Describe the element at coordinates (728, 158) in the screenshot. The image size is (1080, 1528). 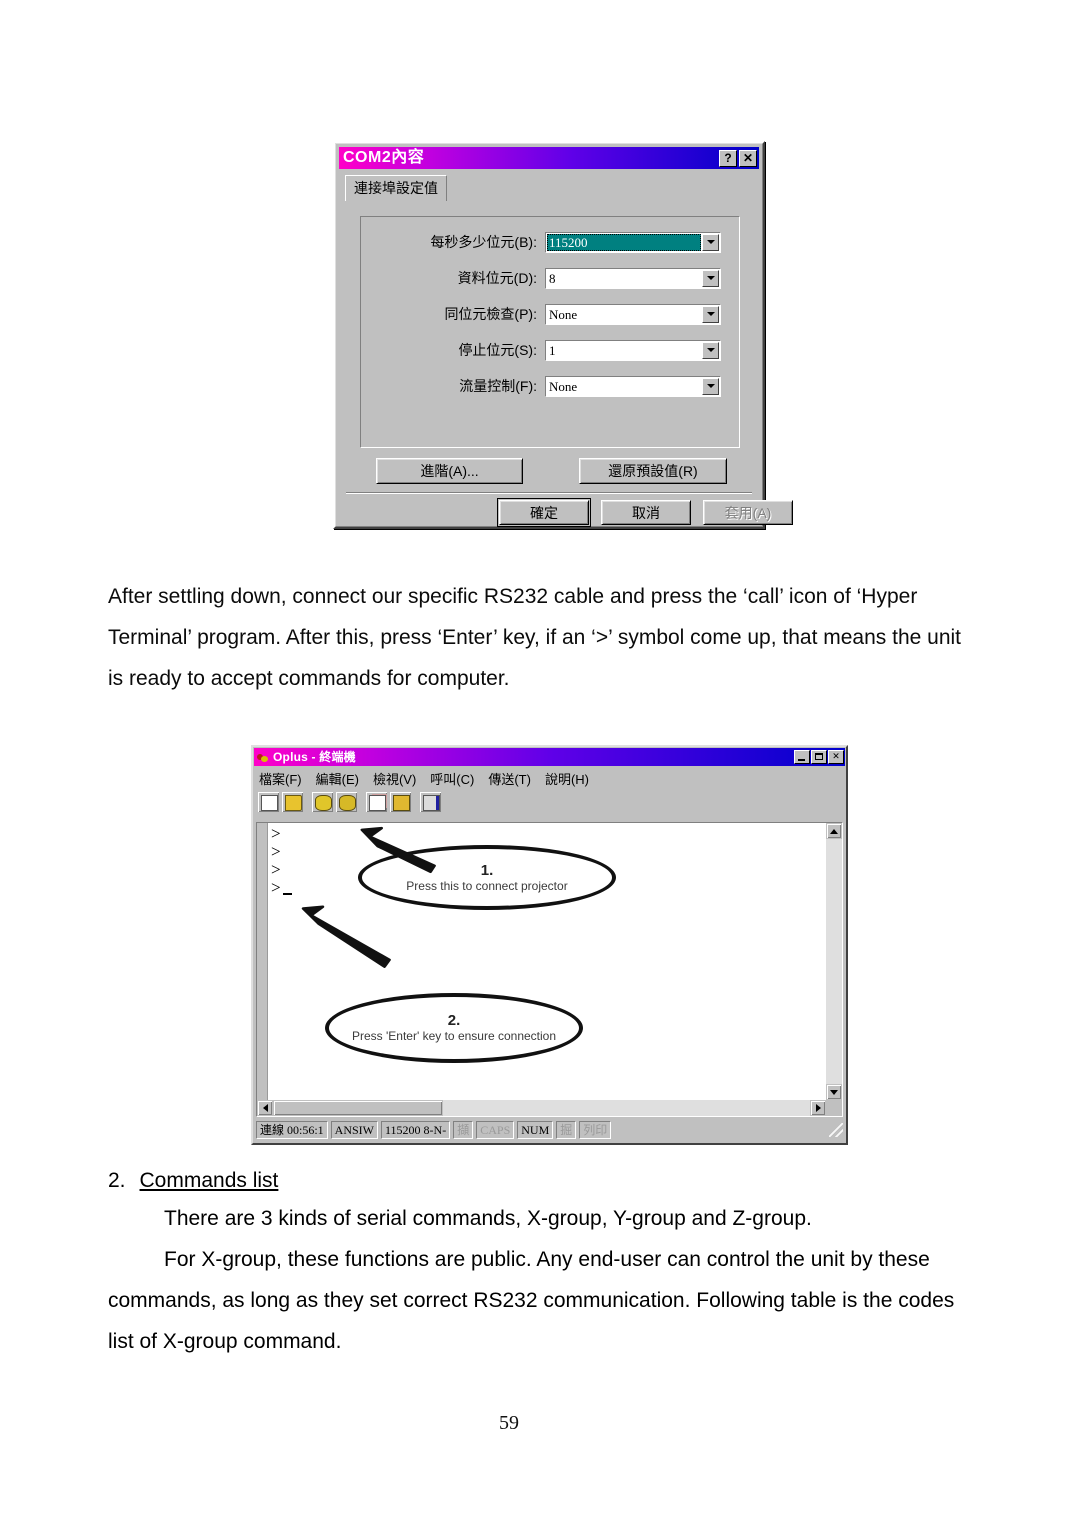
I see `help-button: ?` at that location.